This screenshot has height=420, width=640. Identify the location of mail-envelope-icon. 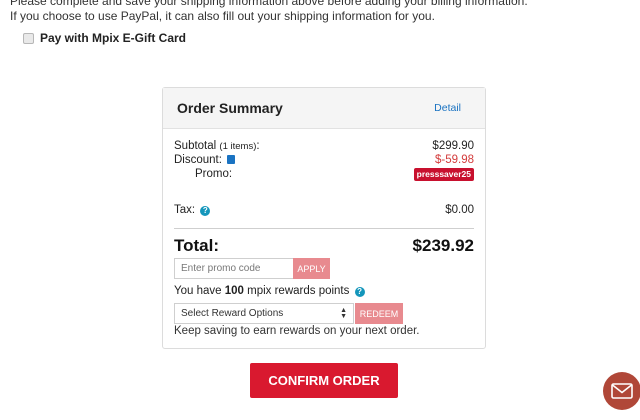
(622, 391).